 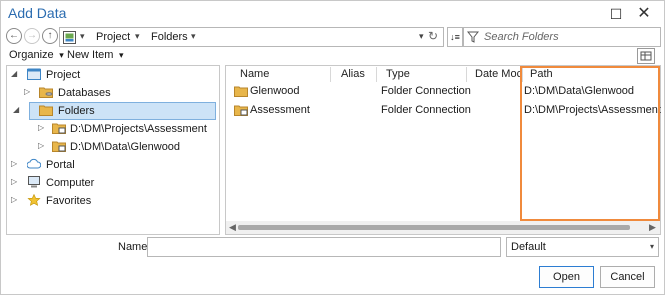 I want to click on new-item-label: New Item, so click(x=90, y=55).